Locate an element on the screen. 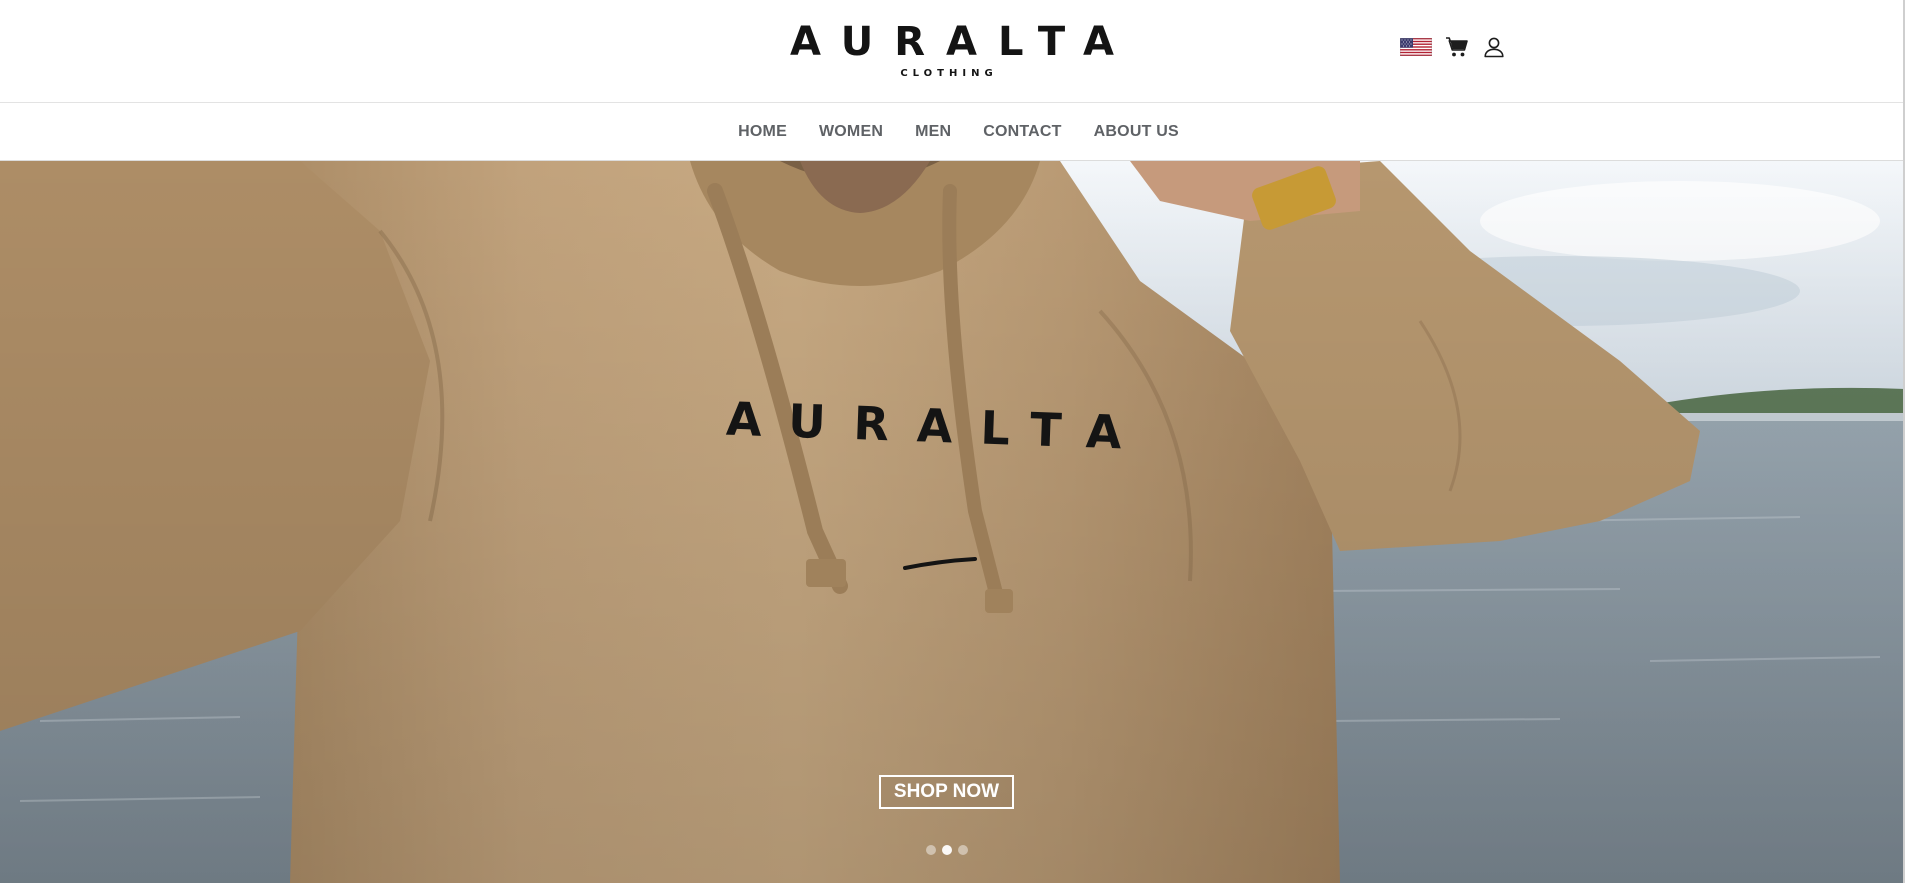 The image size is (1905, 883). logo-wordmark: AURALTA is located at coordinates (962, 42).